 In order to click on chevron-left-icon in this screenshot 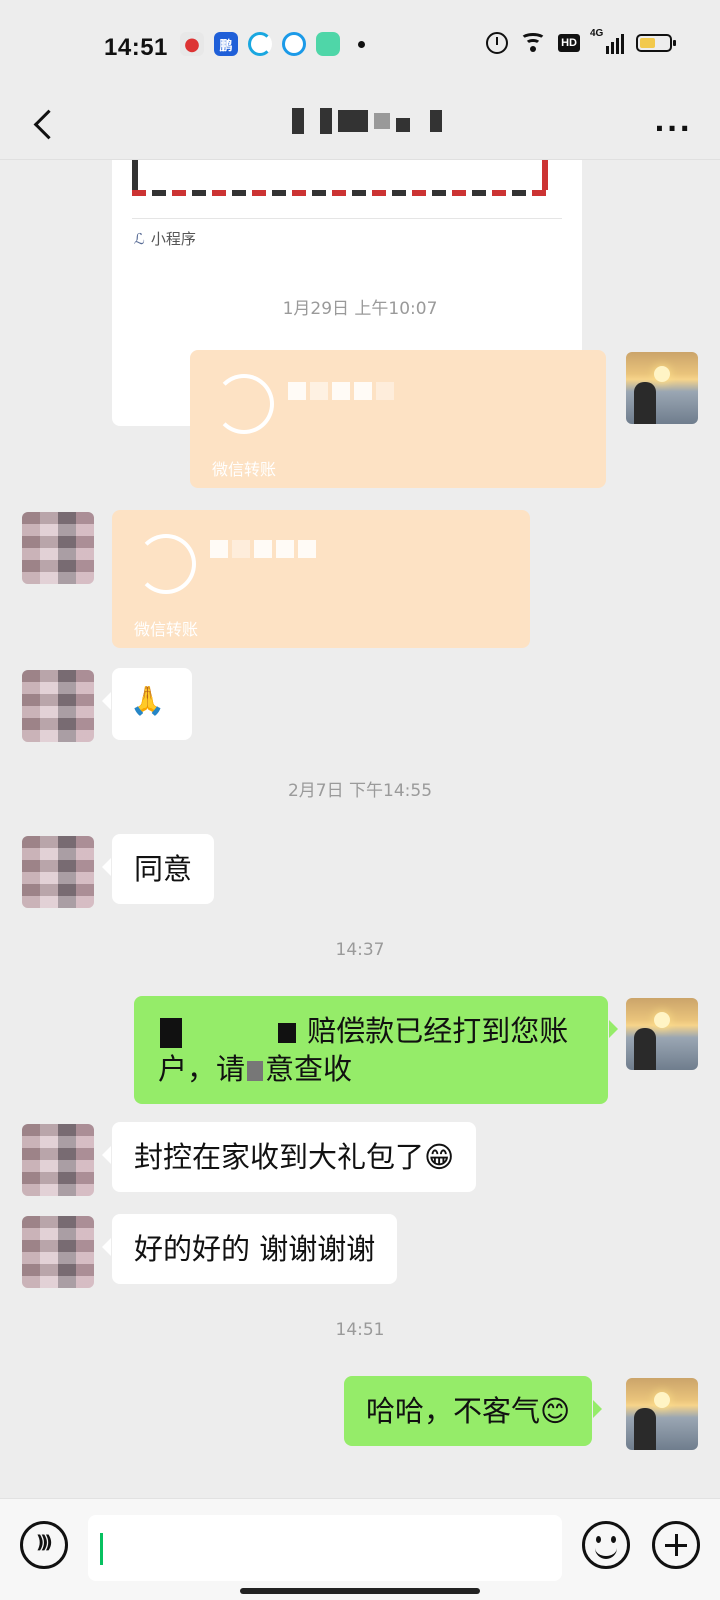, I will do `click(46, 126)`.